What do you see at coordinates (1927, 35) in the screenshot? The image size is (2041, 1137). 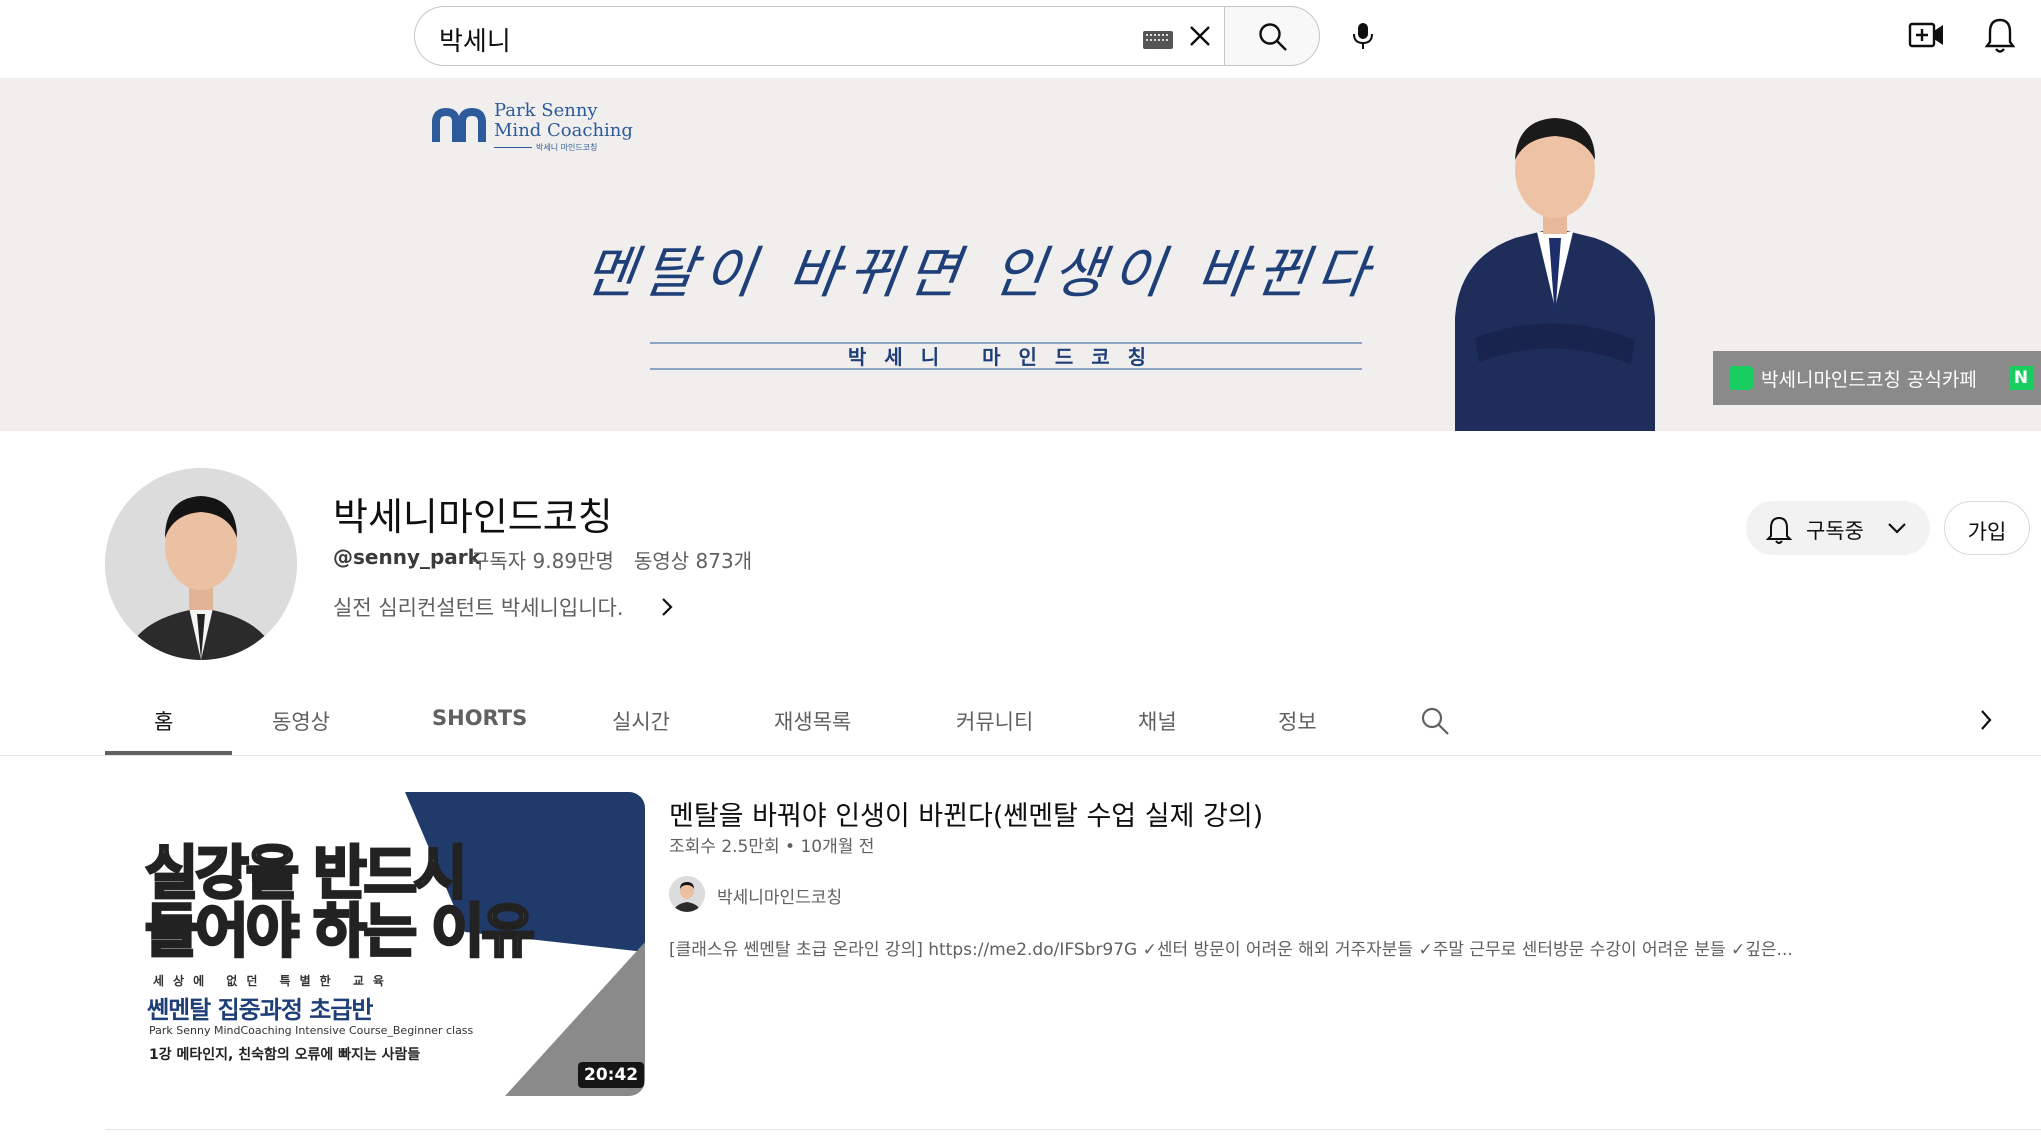 I see `create-video-icon` at bounding box center [1927, 35].